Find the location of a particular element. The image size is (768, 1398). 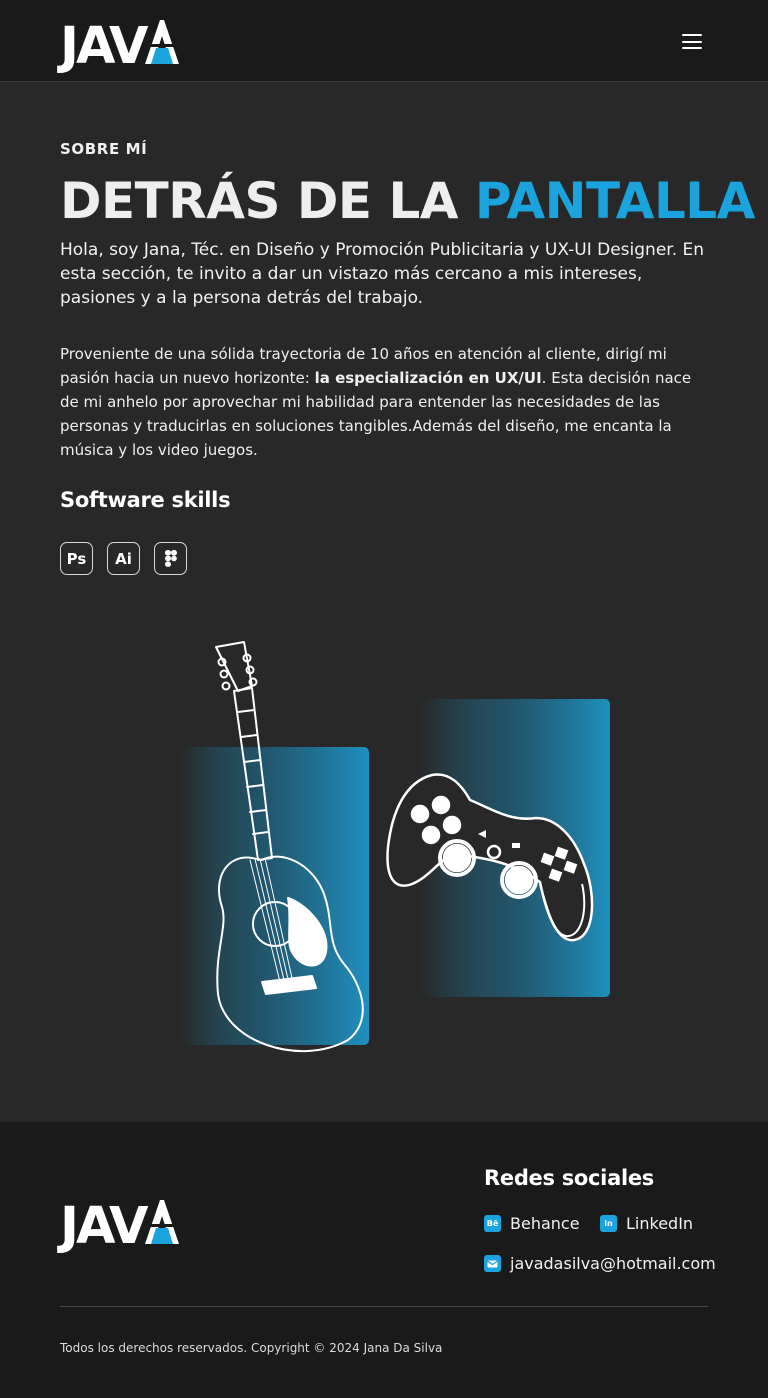

skills-list: Ps Ai is located at coordinates (123, 558).